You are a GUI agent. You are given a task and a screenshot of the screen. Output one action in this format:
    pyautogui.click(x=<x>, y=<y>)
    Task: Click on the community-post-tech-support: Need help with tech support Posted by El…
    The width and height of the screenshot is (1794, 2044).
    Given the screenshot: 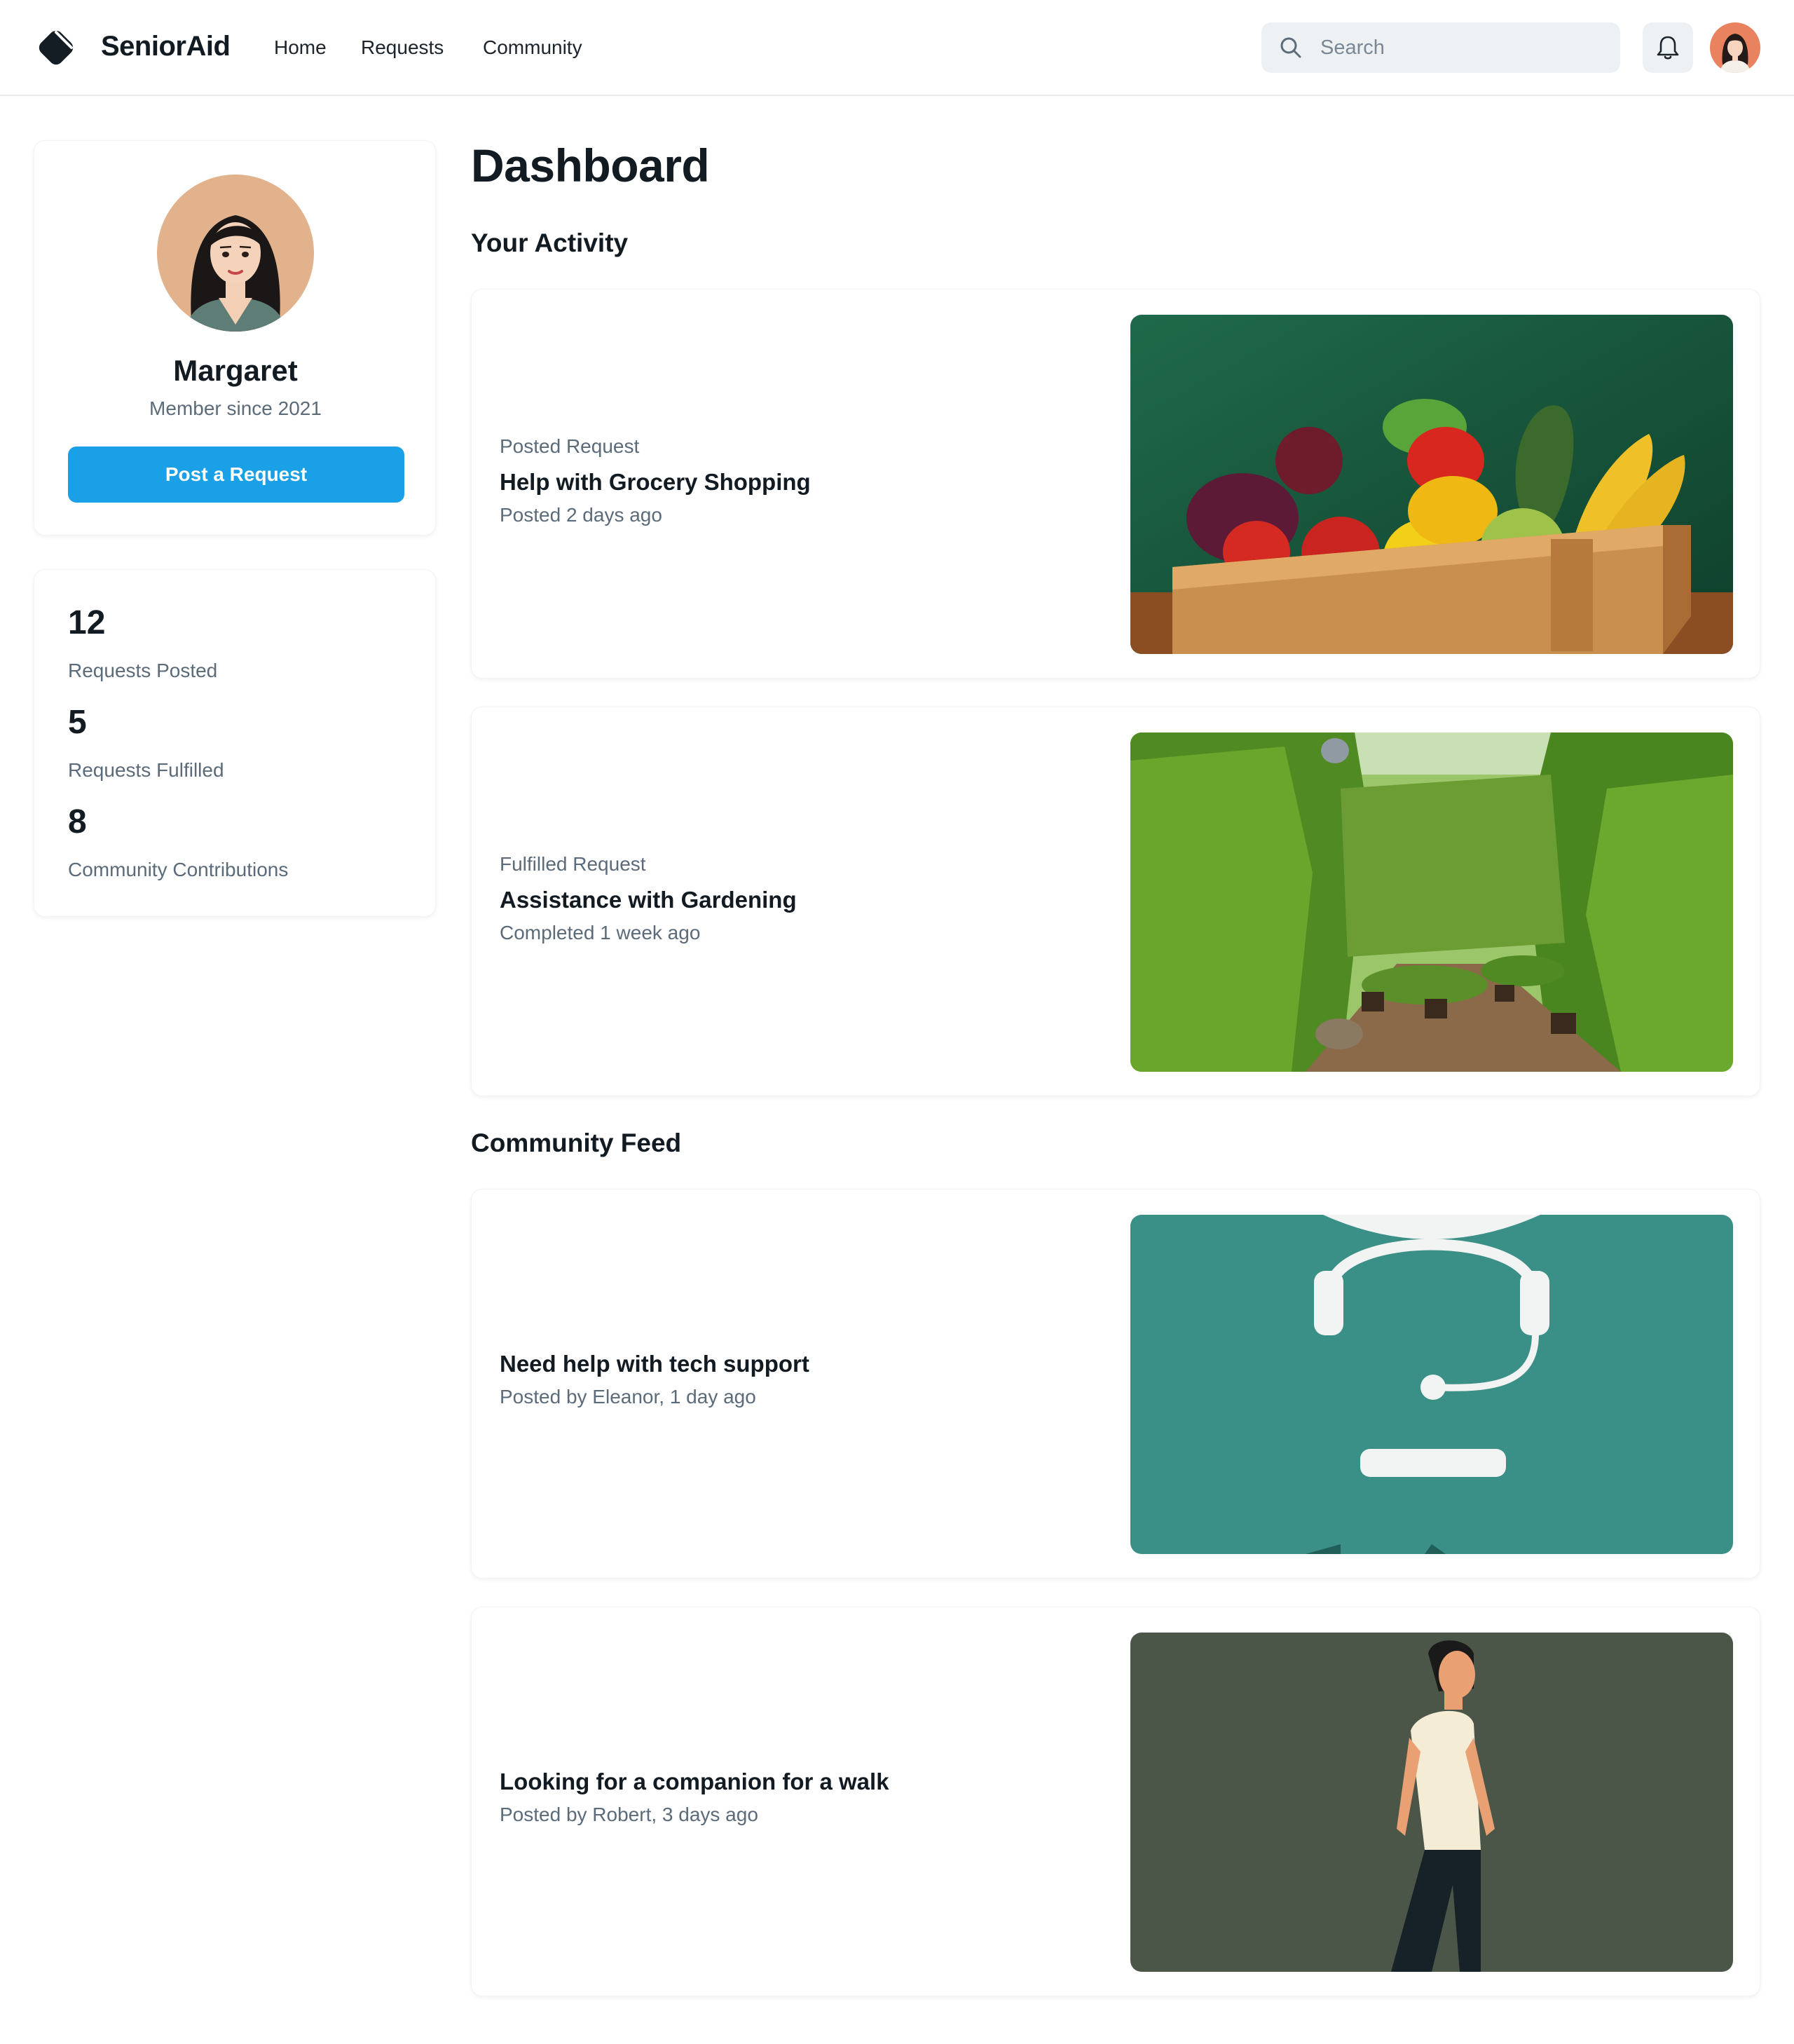 What is the action you would take?
    pyautogui.click(x=1115, y=1384)
    